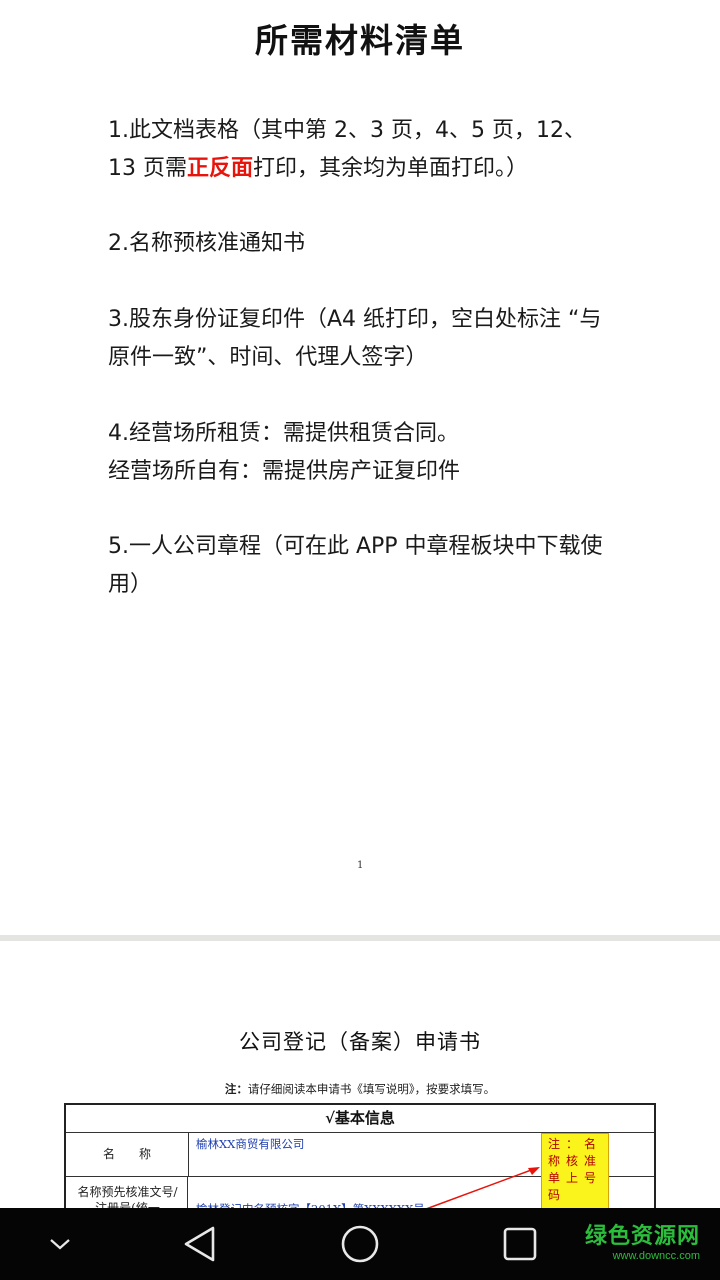 This screenshot has height=1280, width=720. I want to click on back-icon, so click(199, 1244).